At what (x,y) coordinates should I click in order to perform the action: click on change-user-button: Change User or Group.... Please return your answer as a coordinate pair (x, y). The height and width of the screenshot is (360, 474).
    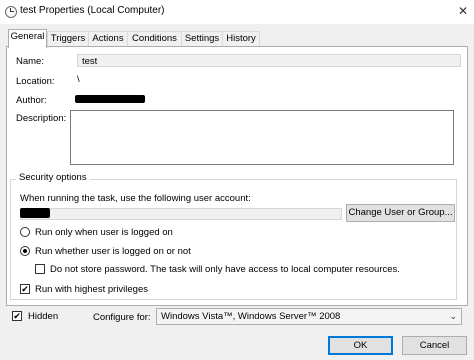
    Looking at the image, I should click on (400, 213).